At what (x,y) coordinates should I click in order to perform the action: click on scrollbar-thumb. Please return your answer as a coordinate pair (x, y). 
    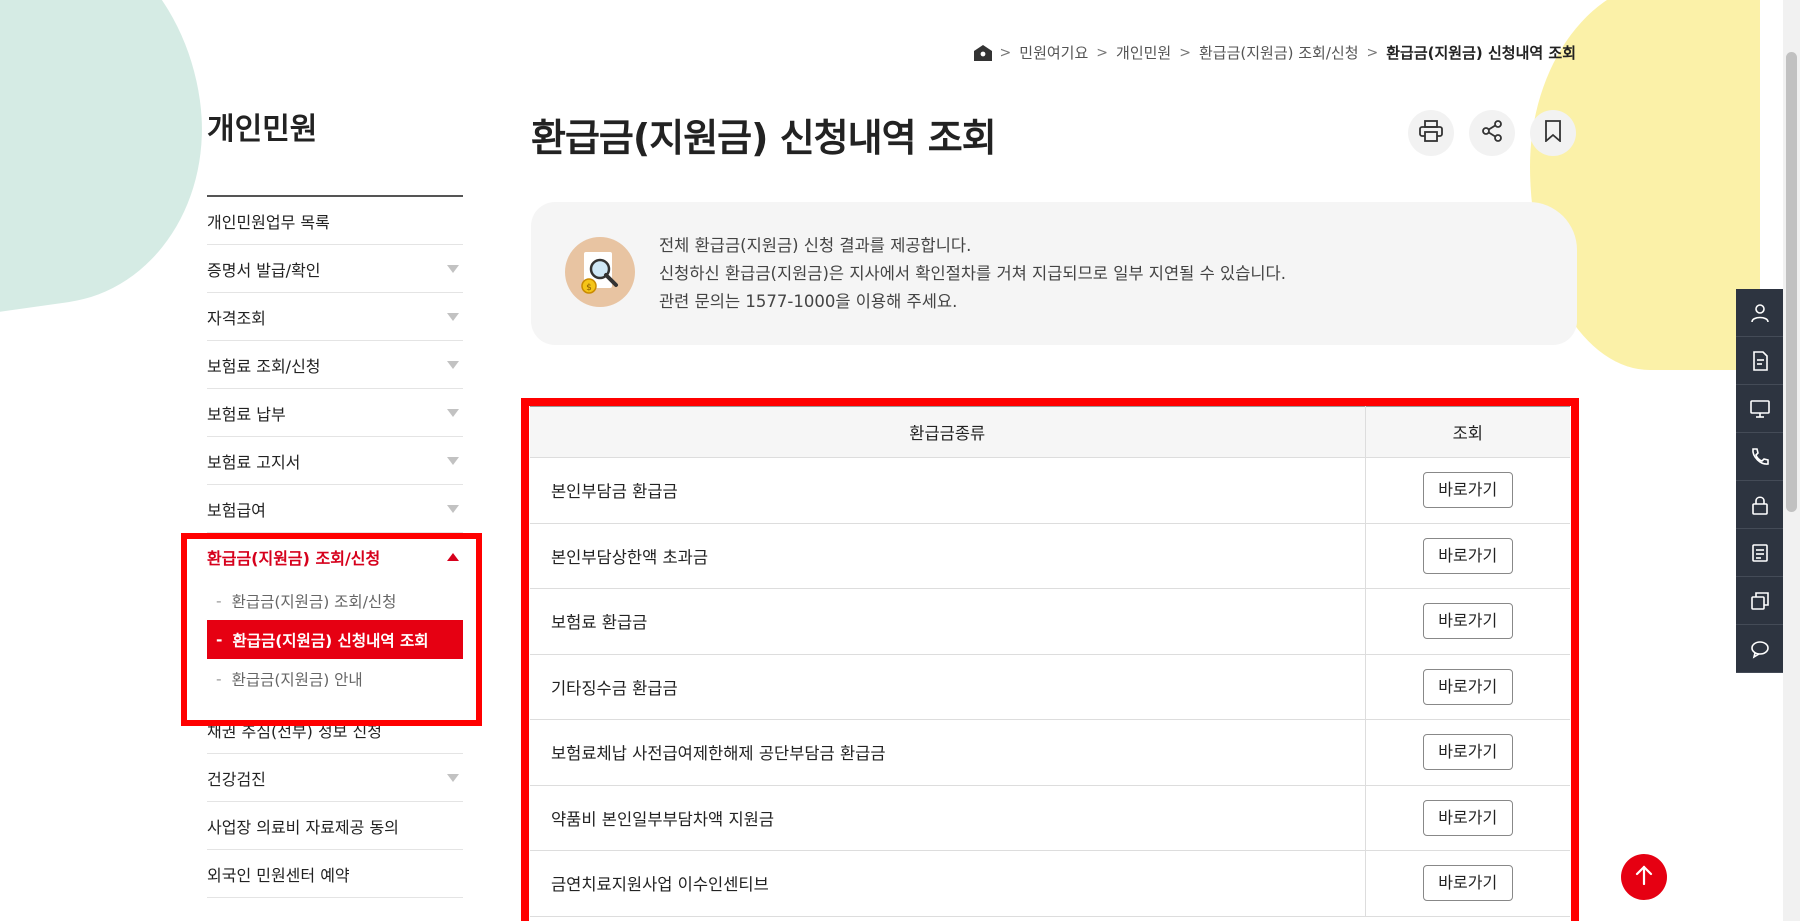
    Looking at the image, I should click on (1791, 282).